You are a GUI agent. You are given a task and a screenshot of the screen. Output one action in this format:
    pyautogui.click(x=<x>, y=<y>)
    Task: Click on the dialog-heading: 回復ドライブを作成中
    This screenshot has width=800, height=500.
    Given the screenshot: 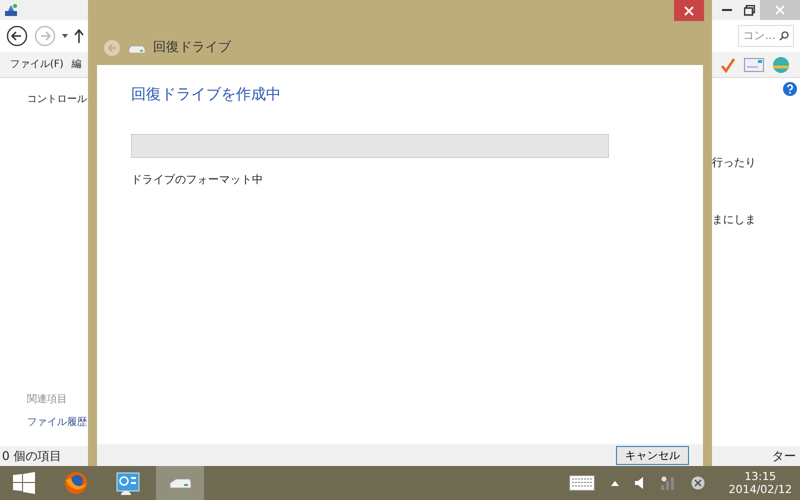 What is the action you would take?
    pyautogui.click(x=206, y=94)
    